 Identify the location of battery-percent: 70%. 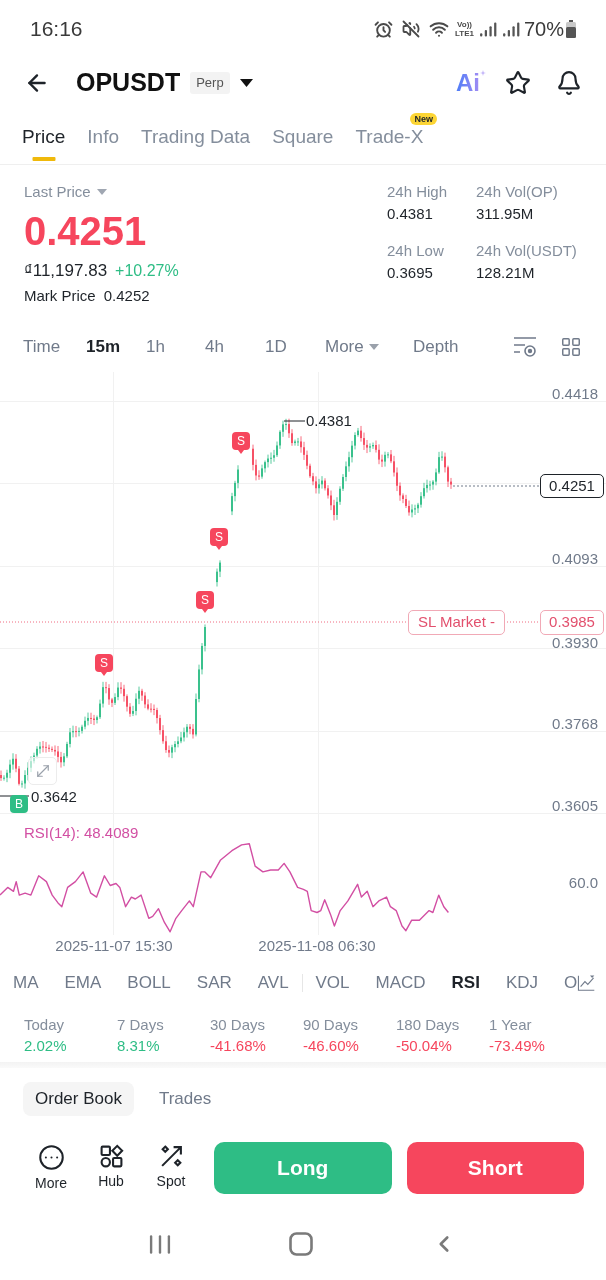
(543, 29).